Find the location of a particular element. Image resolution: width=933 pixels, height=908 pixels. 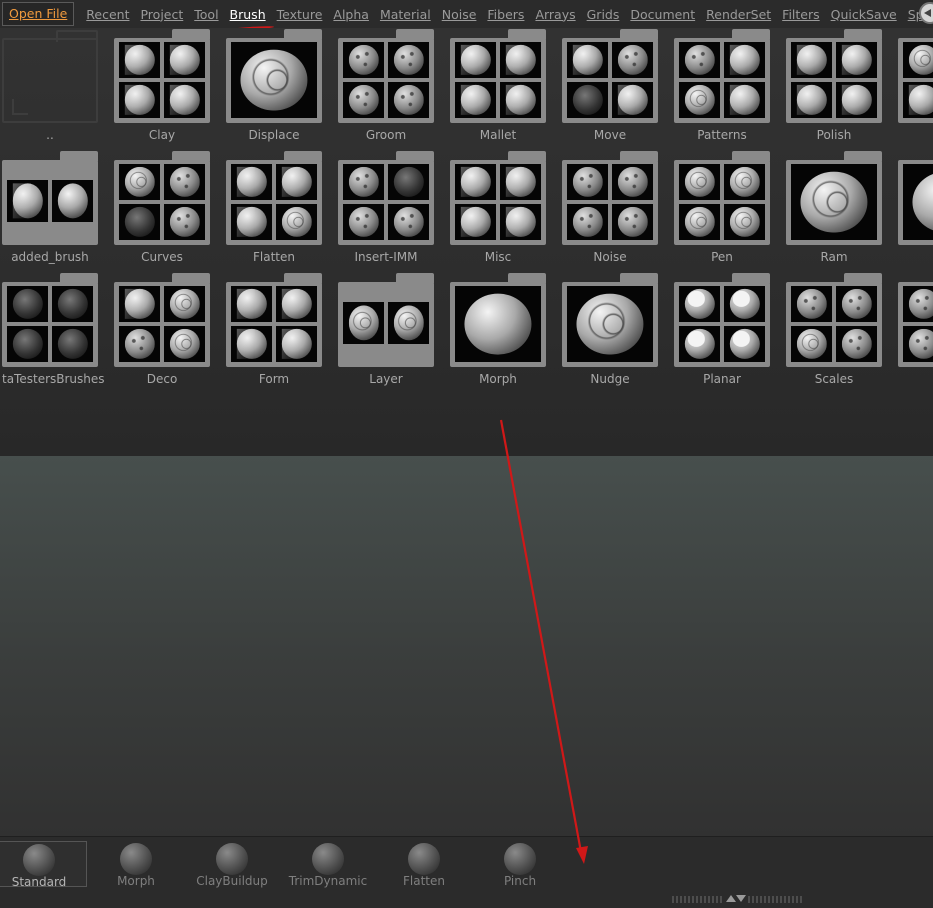

brush-folder-misc: Misc is located at coordinates (506, 208).